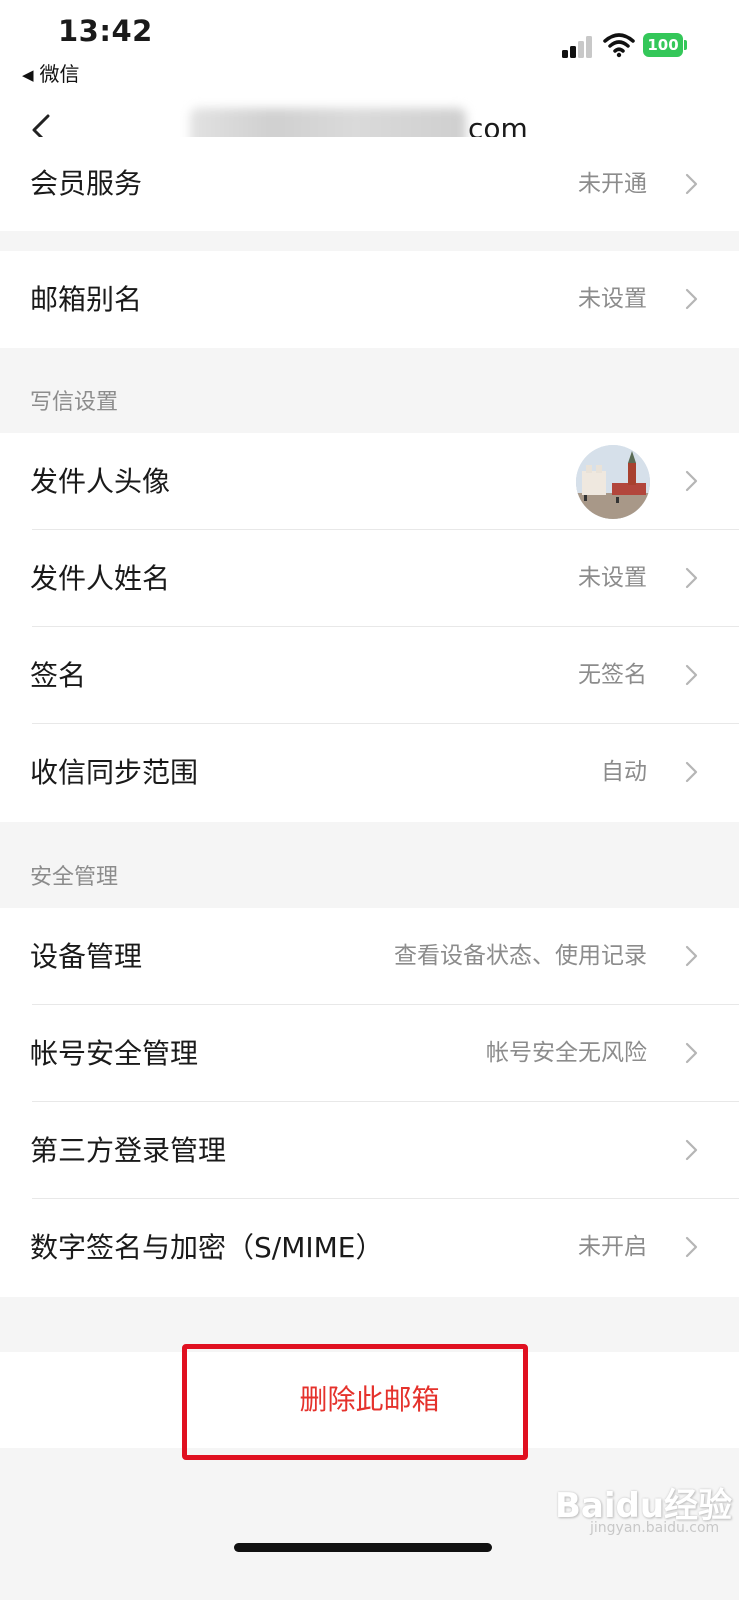 Image resolution: width=739 pixels, height=1600 pixels. What do you see at coordinates (655, 1528) in the screenshot?
I see `baidu-watermark-url: jingyan.baidu.com` at bounding box center [655, 1528].